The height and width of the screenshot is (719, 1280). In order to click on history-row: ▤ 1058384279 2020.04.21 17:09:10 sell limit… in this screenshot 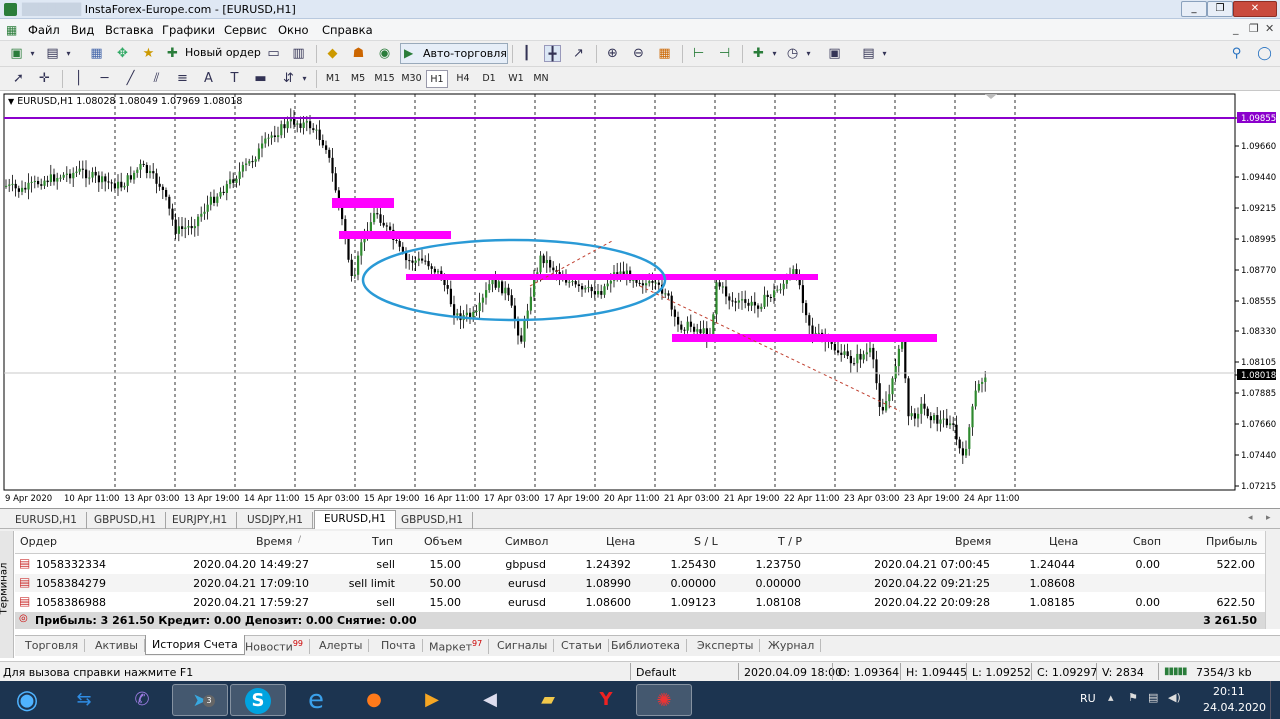, I will do `click(640, 583)`.